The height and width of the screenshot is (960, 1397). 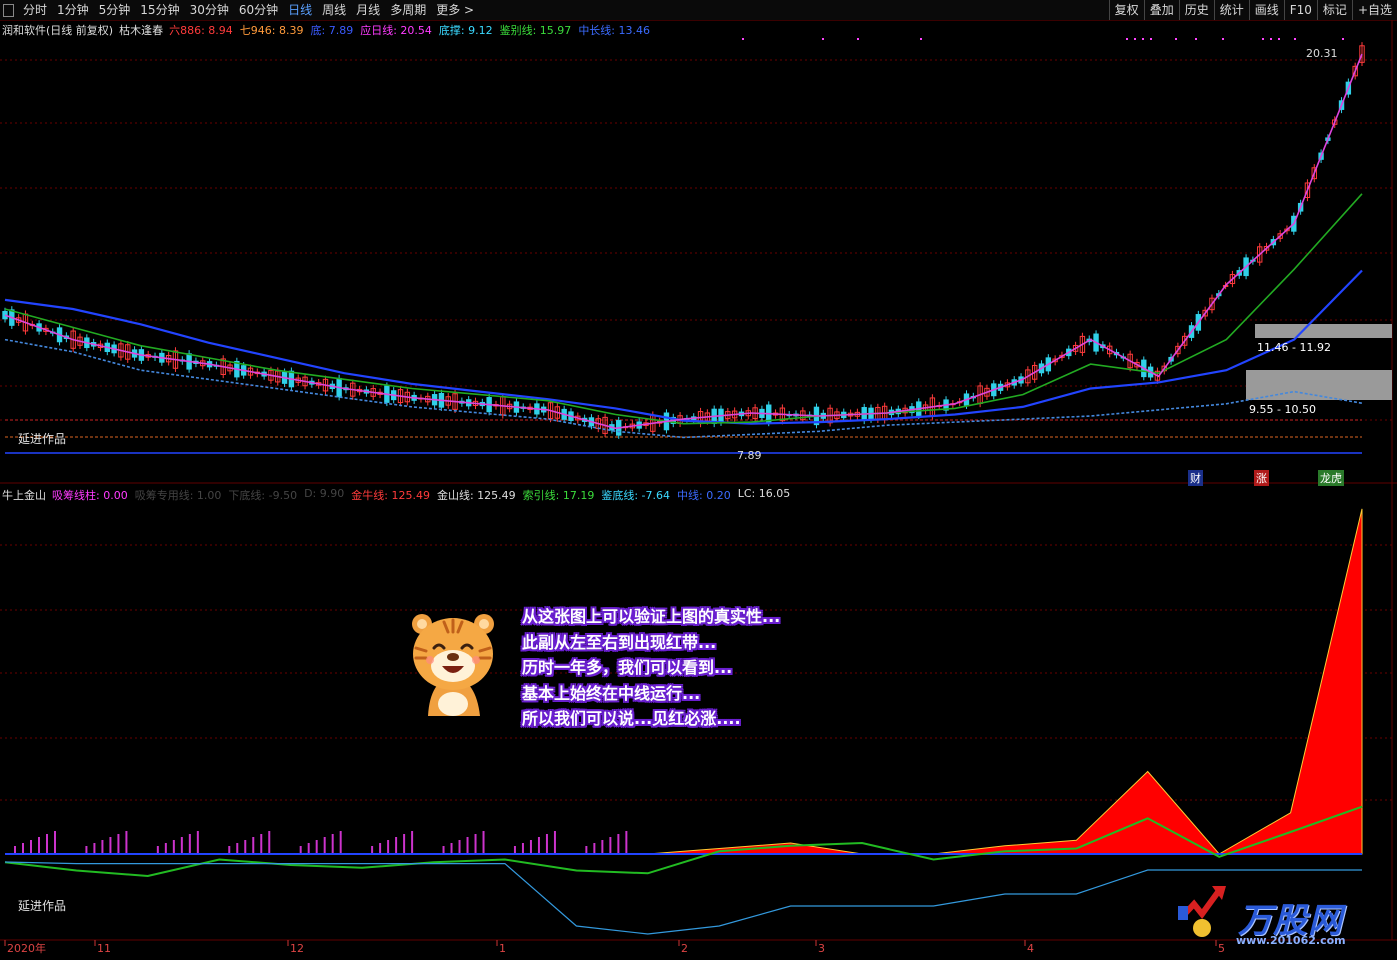 What do you see at coordinates (1202, 911) in the screenshot?
I see `watermark-logo-icon` at bounding box center [1202, 911].